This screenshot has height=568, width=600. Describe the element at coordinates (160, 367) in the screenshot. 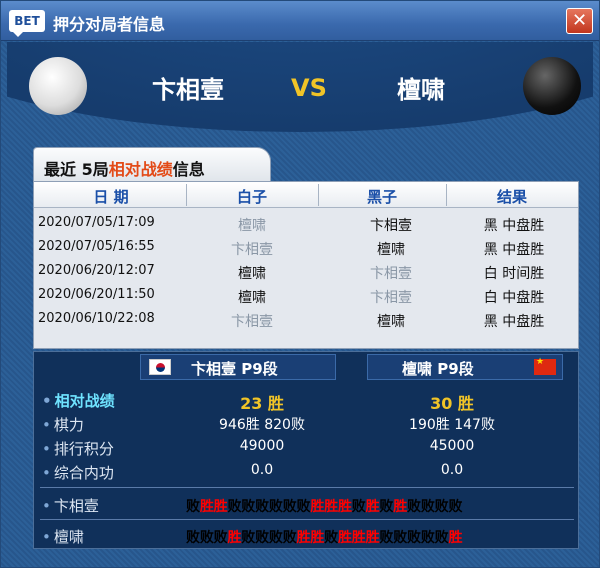

I see `korea-flag-icon` at that location.